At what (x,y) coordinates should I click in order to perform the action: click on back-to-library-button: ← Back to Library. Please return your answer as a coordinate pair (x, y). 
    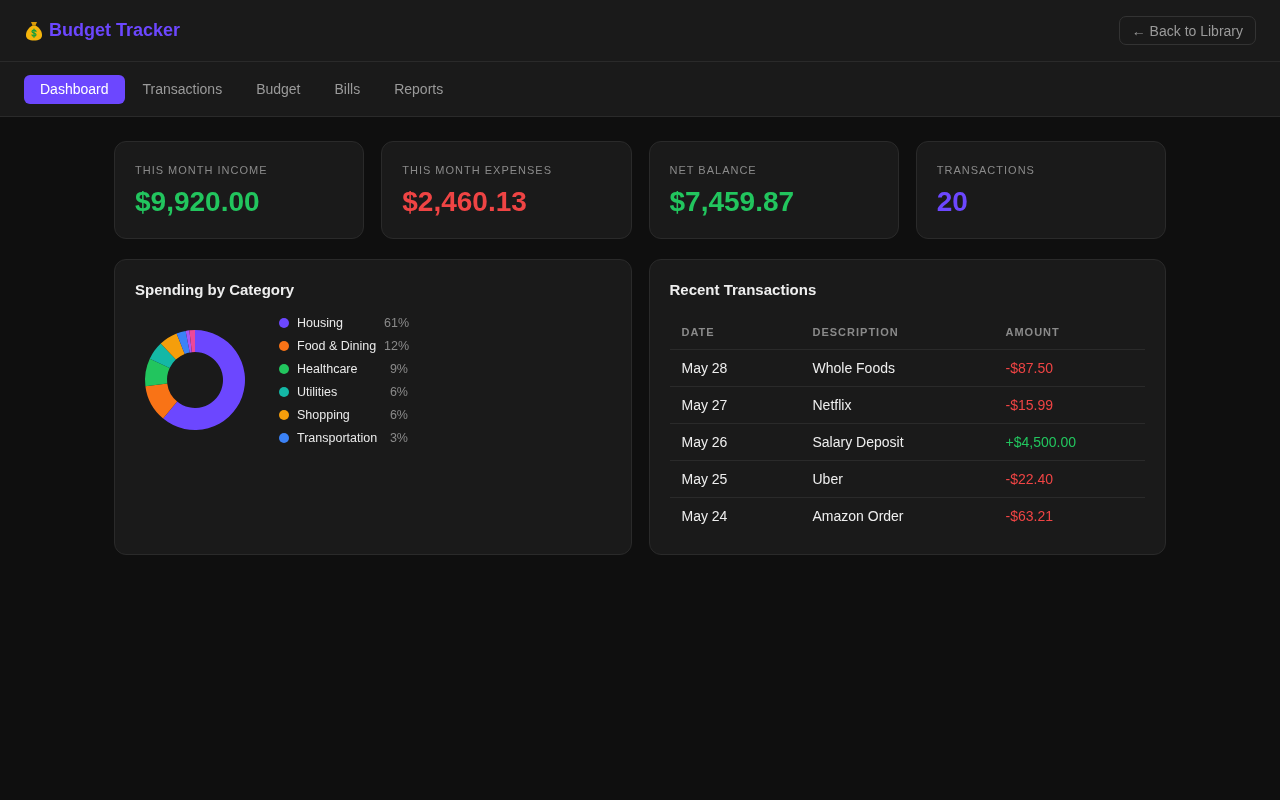
    Looking at the image, I should click on (1187, 30).